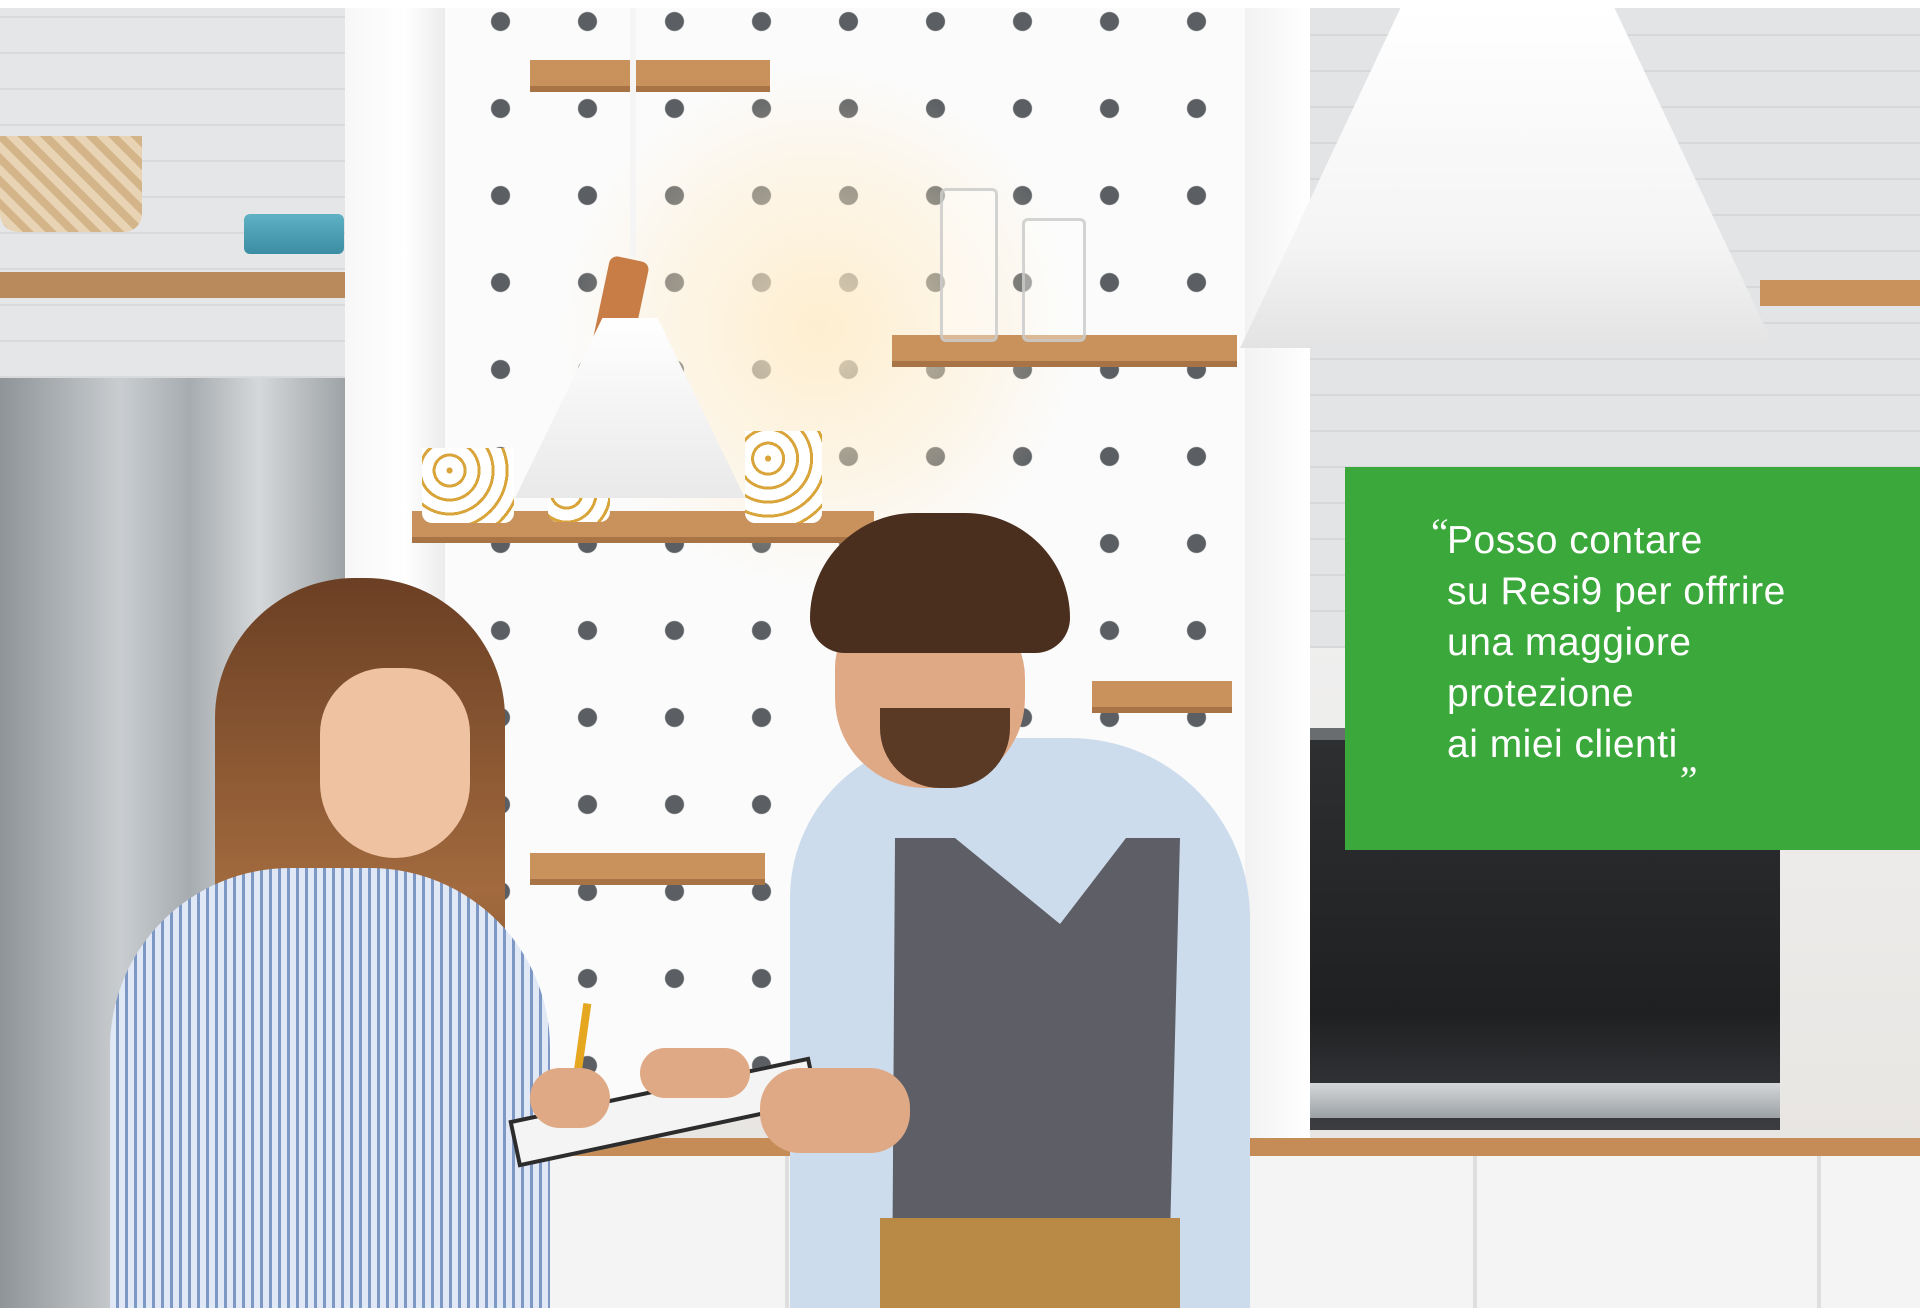  What do you see at coordinates (330, 1088) in the screenshot?
I see `woman-striped-shirt` at bounding box center [330, 1088].